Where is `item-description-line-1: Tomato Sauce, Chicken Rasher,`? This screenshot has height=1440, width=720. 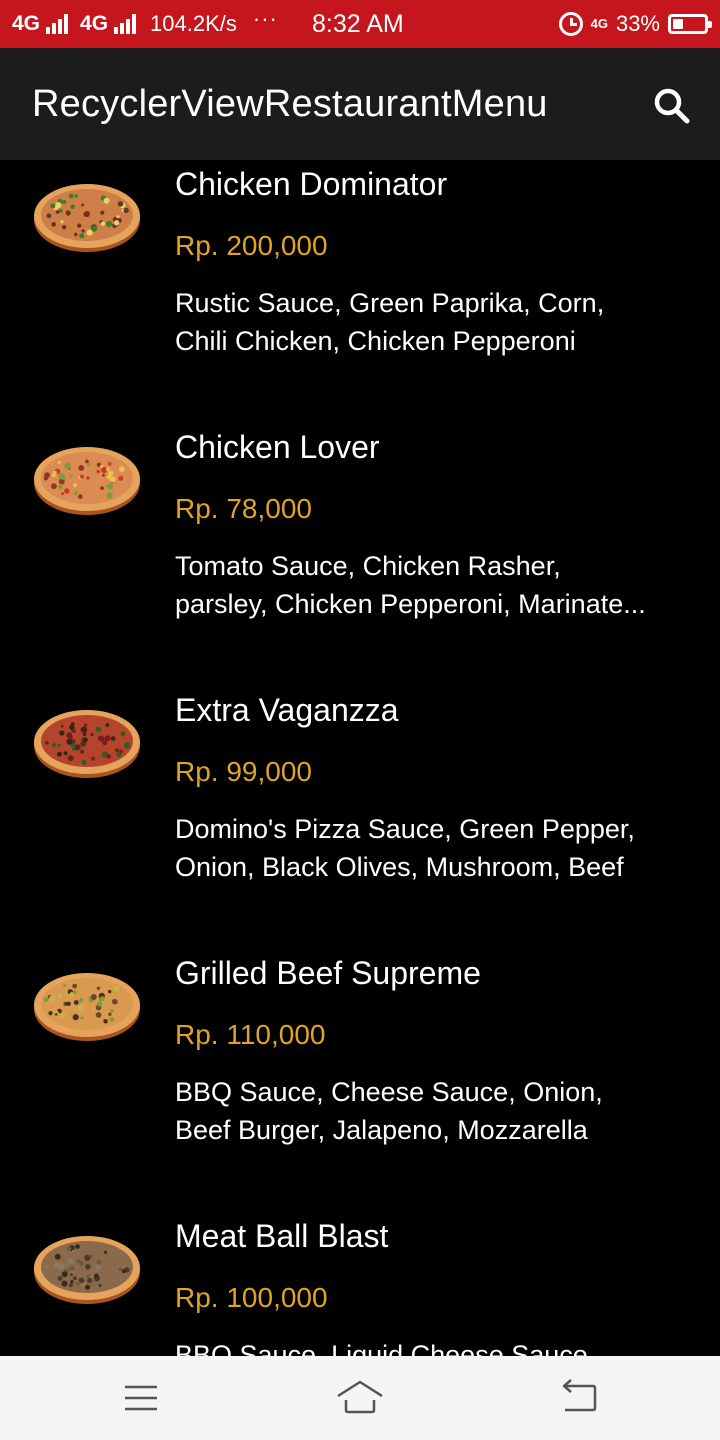 item-description-line-1: Tomato Sauce, Chicken Rasher, is located at coordinates (368, 566).